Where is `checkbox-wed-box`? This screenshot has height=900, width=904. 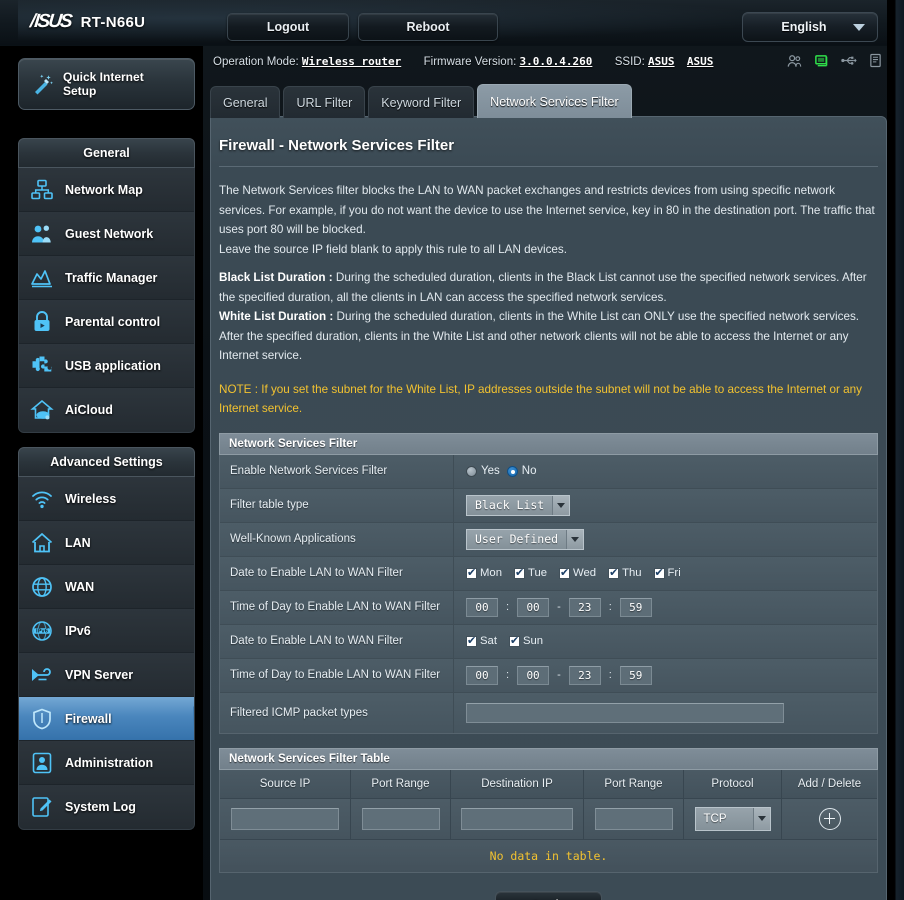 checkbox-wed-box is located at coordinates (565, 573).